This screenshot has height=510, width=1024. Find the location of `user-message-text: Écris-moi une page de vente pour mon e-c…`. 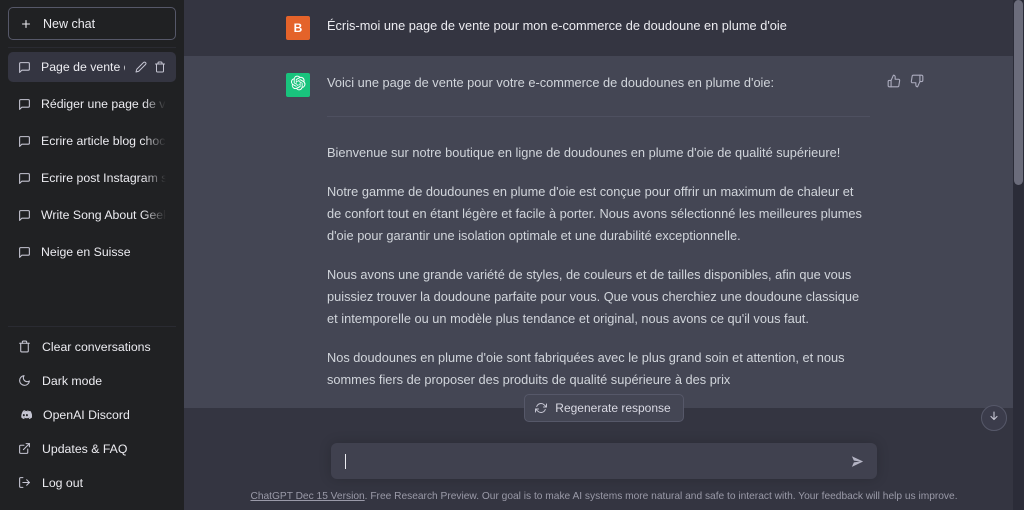

user-message-text: Écris-moi une page de vente pour mon e-c… is located at coordinates (557, 25).